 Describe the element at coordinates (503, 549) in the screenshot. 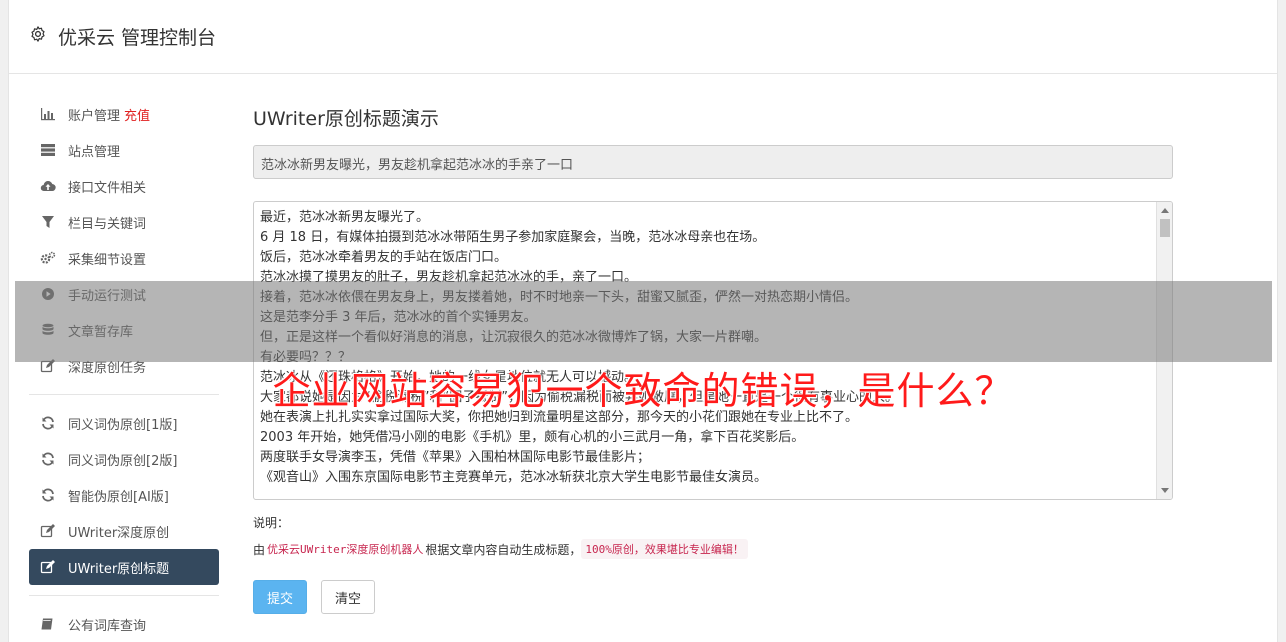

I see `description-middle: 根据文章内容自动生成标题，` at that location.